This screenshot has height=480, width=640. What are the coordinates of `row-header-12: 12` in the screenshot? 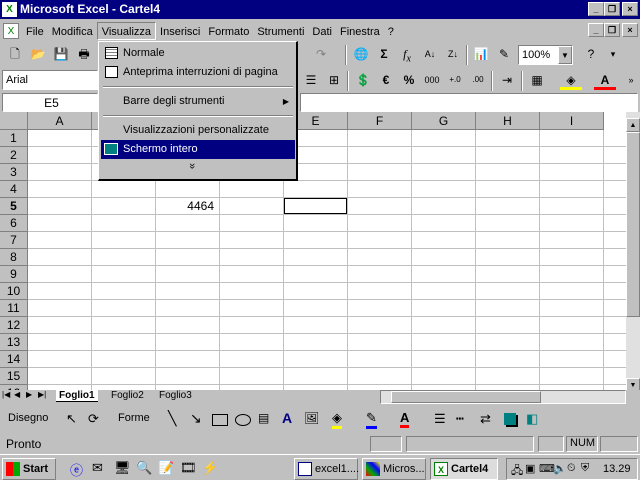 It's located at (14, 325).